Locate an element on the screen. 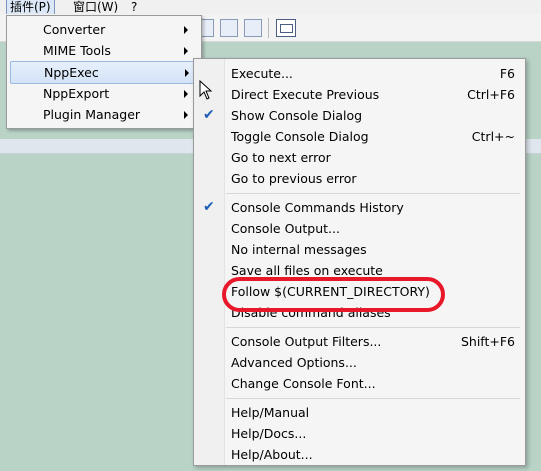 The width and height of the screenshot is (541, 471). menu-item-label: Converter is located at coordinates (74, 29).